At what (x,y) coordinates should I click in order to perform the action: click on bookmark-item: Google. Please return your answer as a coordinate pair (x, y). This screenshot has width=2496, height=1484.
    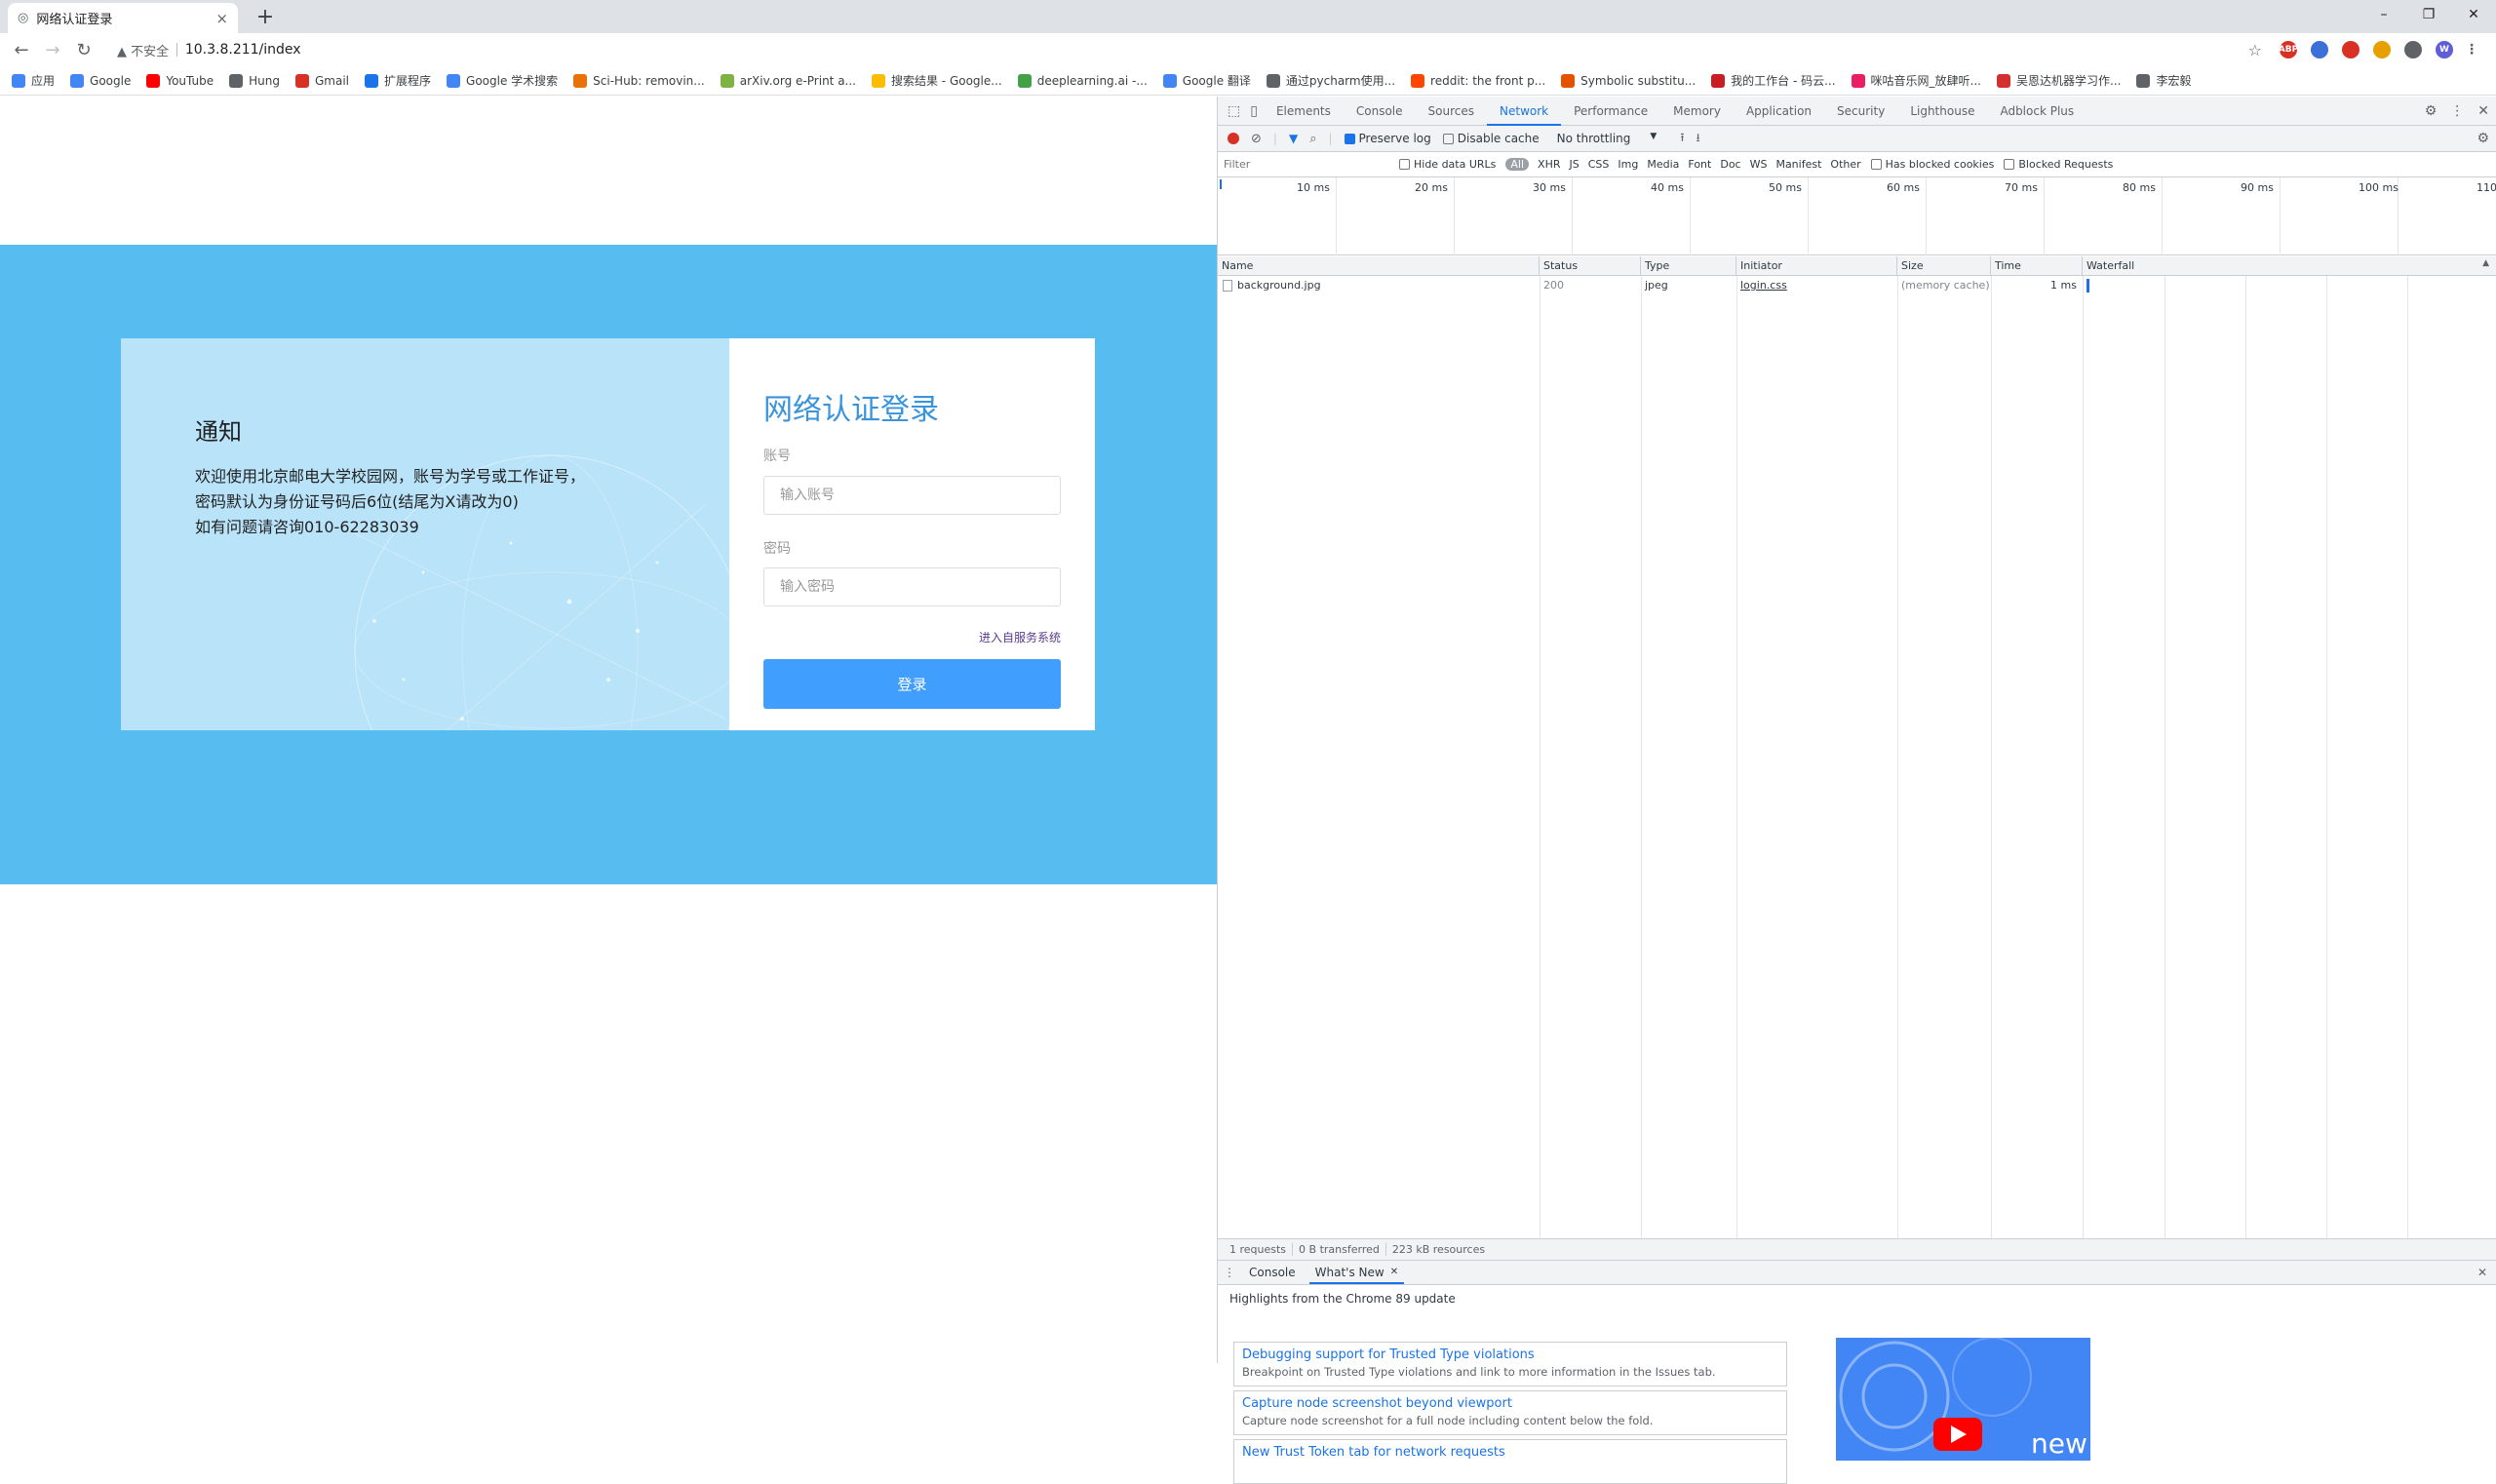
    Looking at the image, I should click on (100, 80).